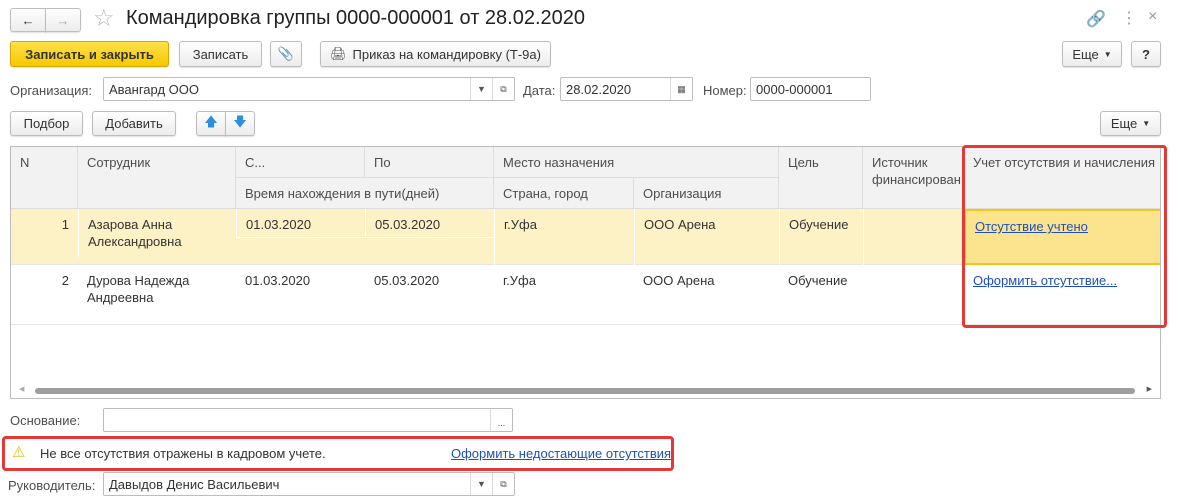 The width and height of the screenshot is (1178, 496). I want to click on highlight-absence-column, so click(1064, 236).